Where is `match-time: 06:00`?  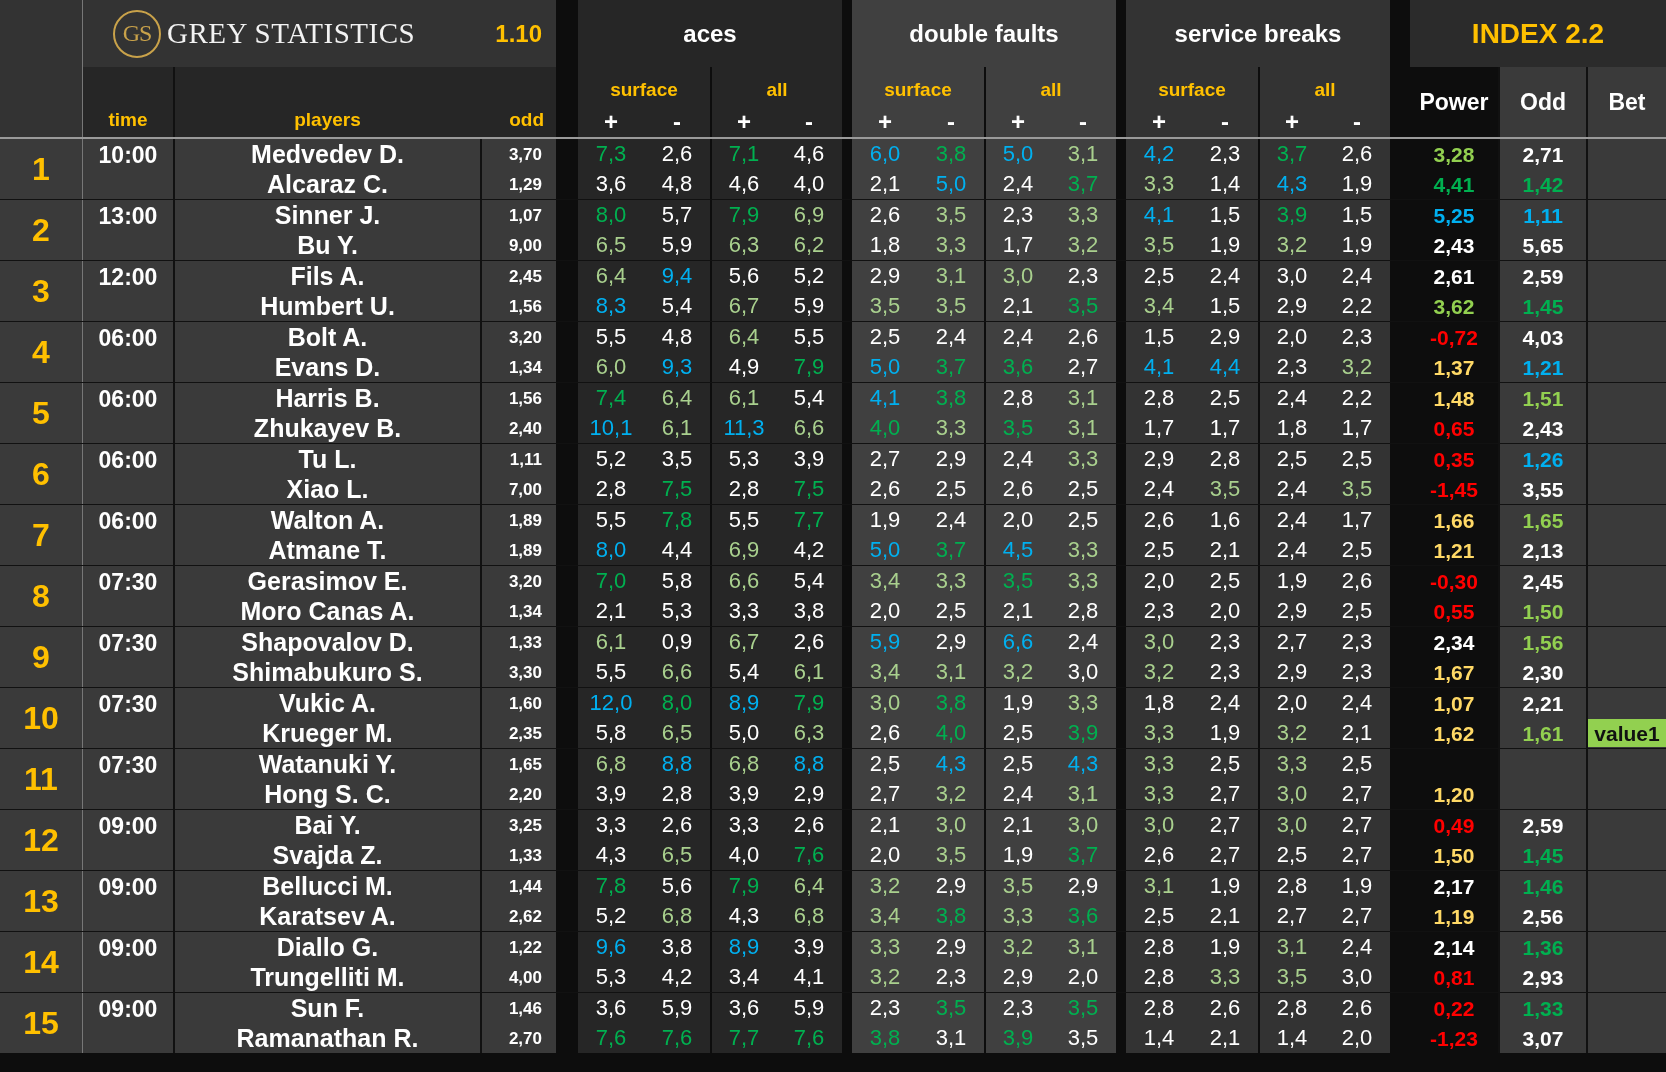
match-time: 06:00 is located at coordinates (127, 352).